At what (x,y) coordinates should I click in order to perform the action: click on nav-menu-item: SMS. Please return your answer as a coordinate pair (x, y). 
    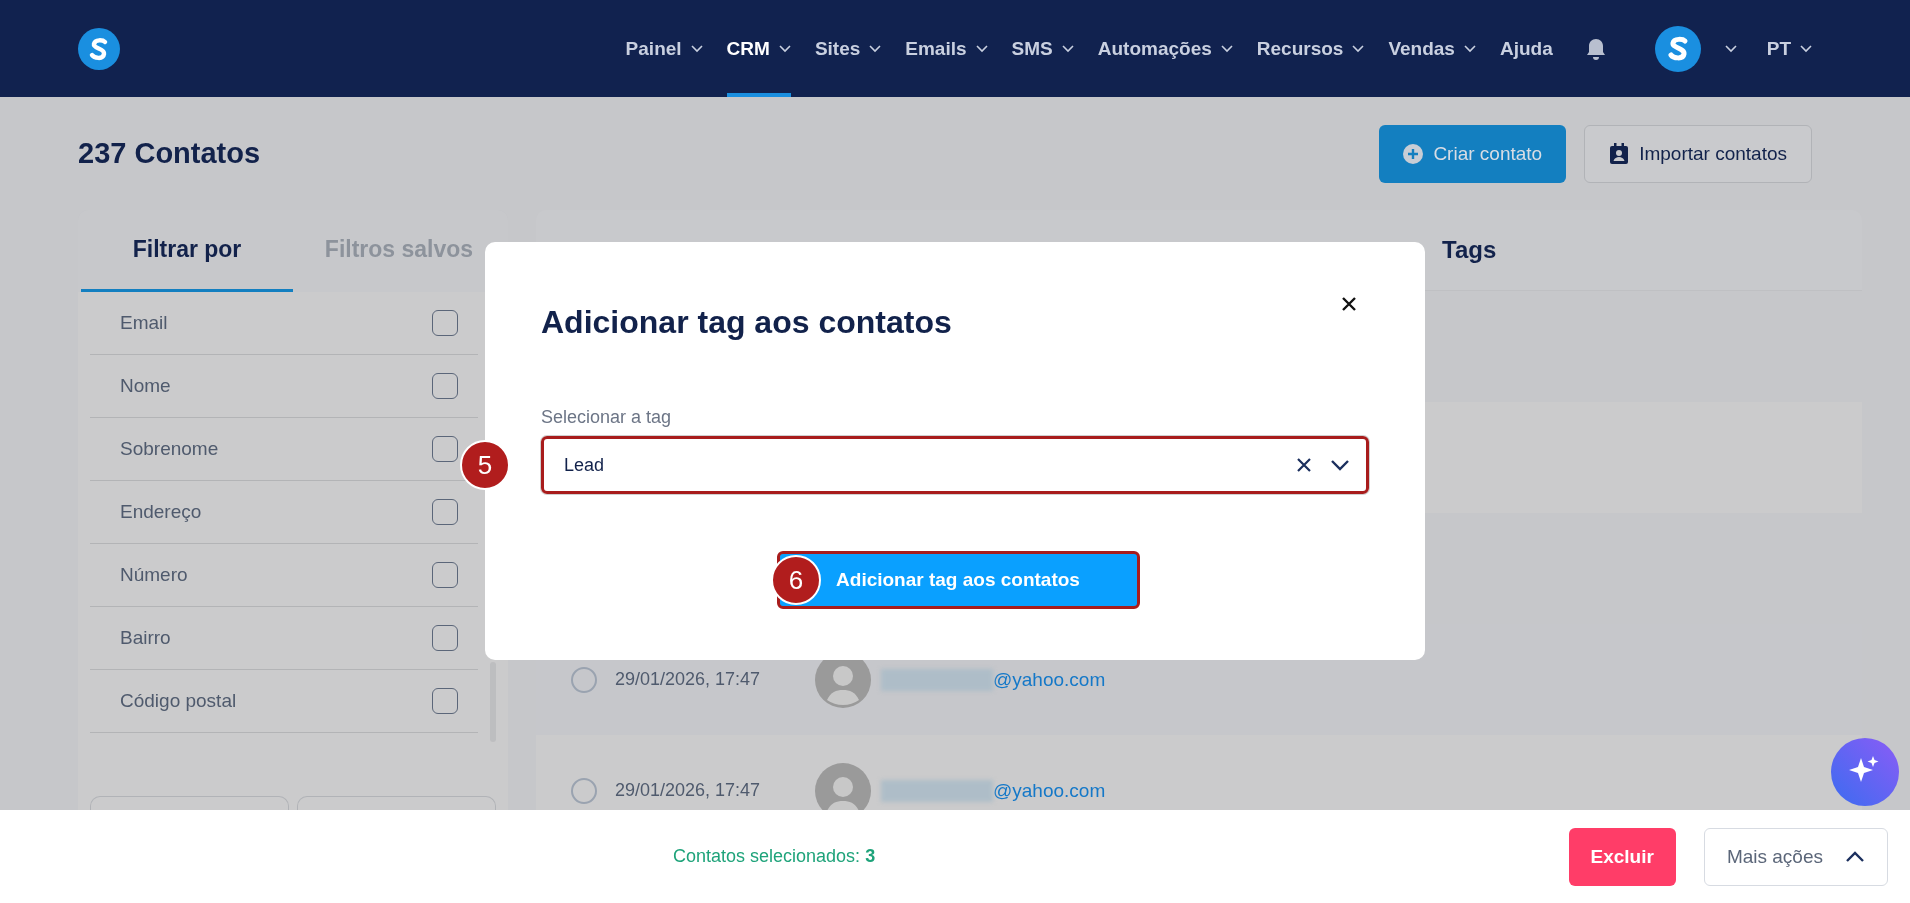
    Looking at the image, I should click on (1042, 48).